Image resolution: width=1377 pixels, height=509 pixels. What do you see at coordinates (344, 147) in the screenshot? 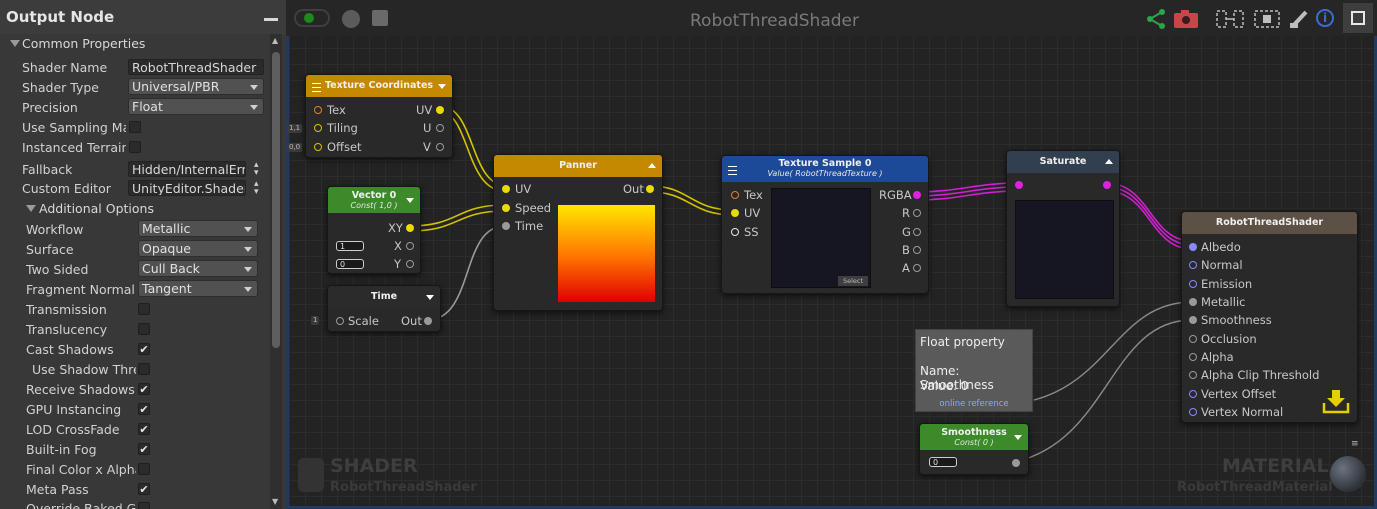
I see `offset-input-label: Offset` at bounding box center [344, 147].